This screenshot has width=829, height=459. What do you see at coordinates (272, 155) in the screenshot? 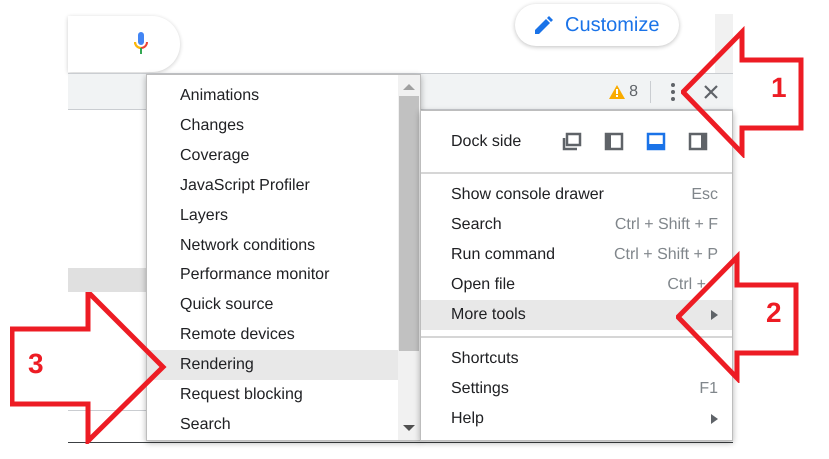
I see `submenu-item: Coverage` at bounding box center [272, 155].